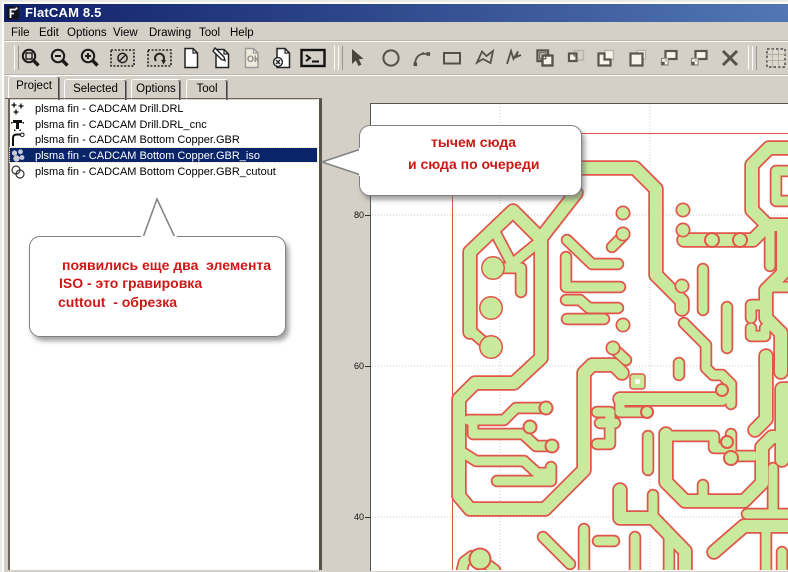  Describe the element at coordinates (253, 59) in the screenshot. I see `svg-text: Ok` at that location.